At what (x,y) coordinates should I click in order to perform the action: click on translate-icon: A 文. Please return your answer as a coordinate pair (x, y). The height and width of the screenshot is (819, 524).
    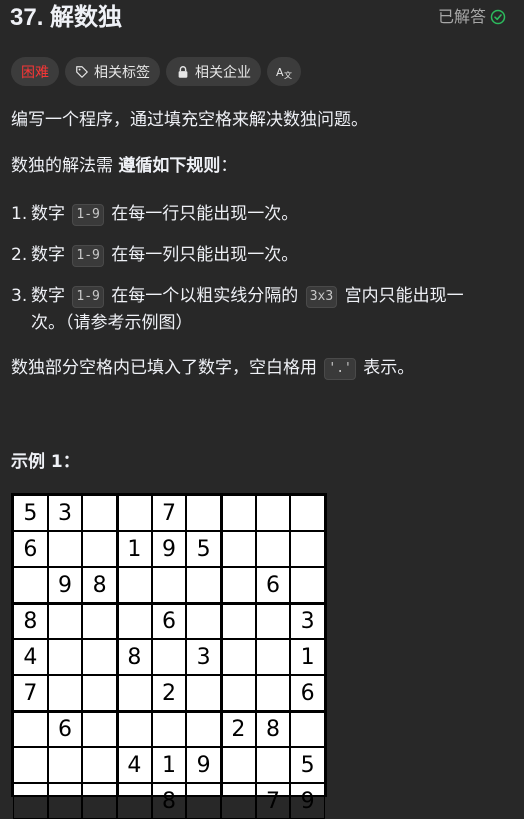
    Looking at the image, I should click on (284, 73).